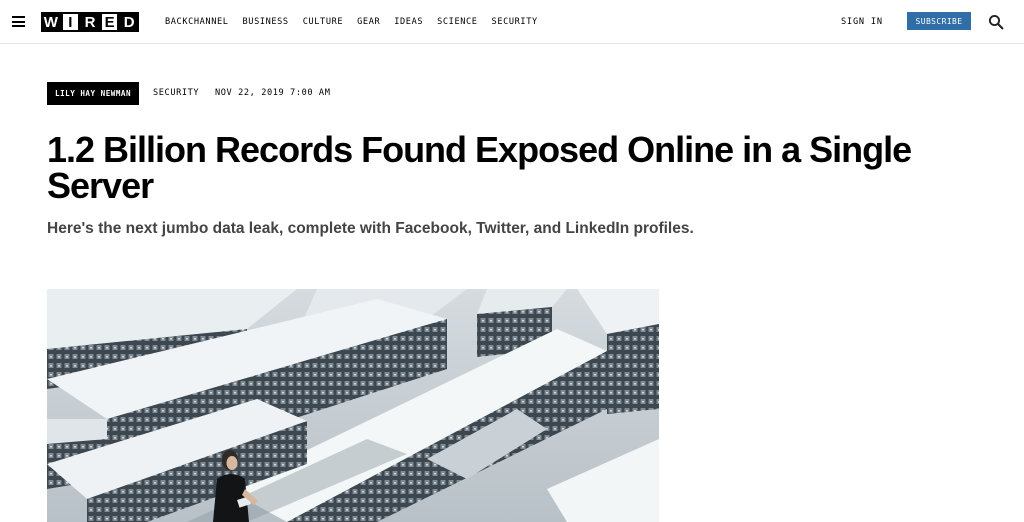  I want to click on hamburger-icon, so click(18, 21).